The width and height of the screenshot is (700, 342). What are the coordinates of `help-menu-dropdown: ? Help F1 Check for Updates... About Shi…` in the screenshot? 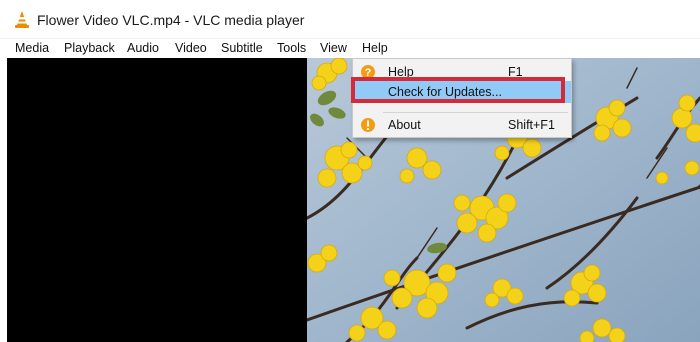 It's located at (462, 98).